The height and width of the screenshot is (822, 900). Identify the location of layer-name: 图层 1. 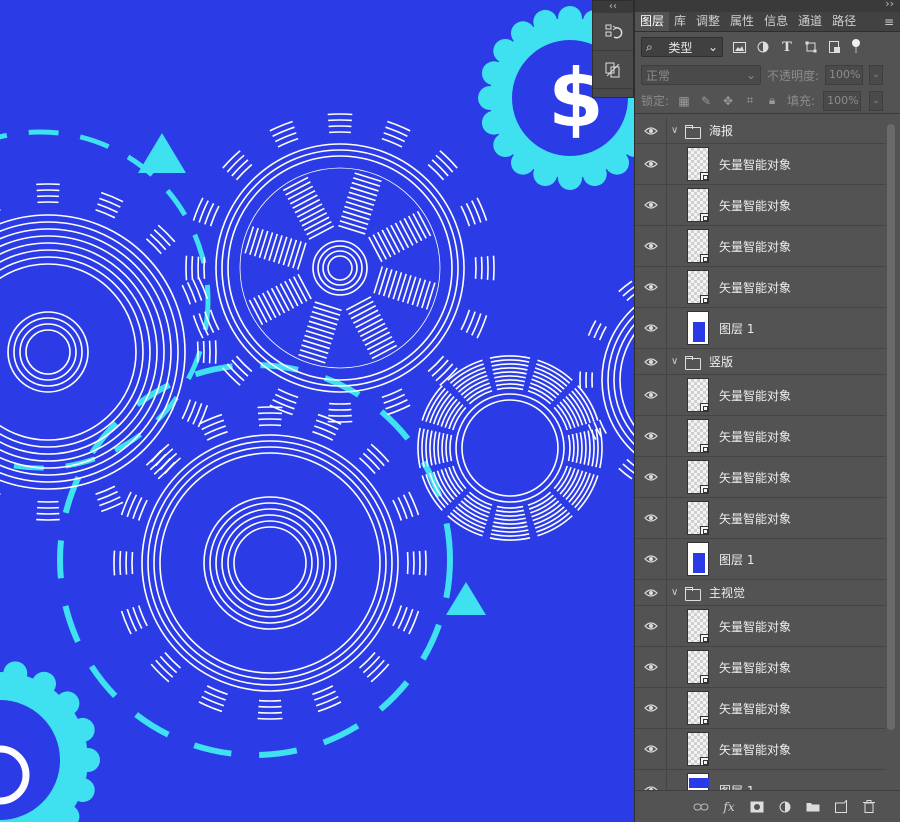
(737, 328).